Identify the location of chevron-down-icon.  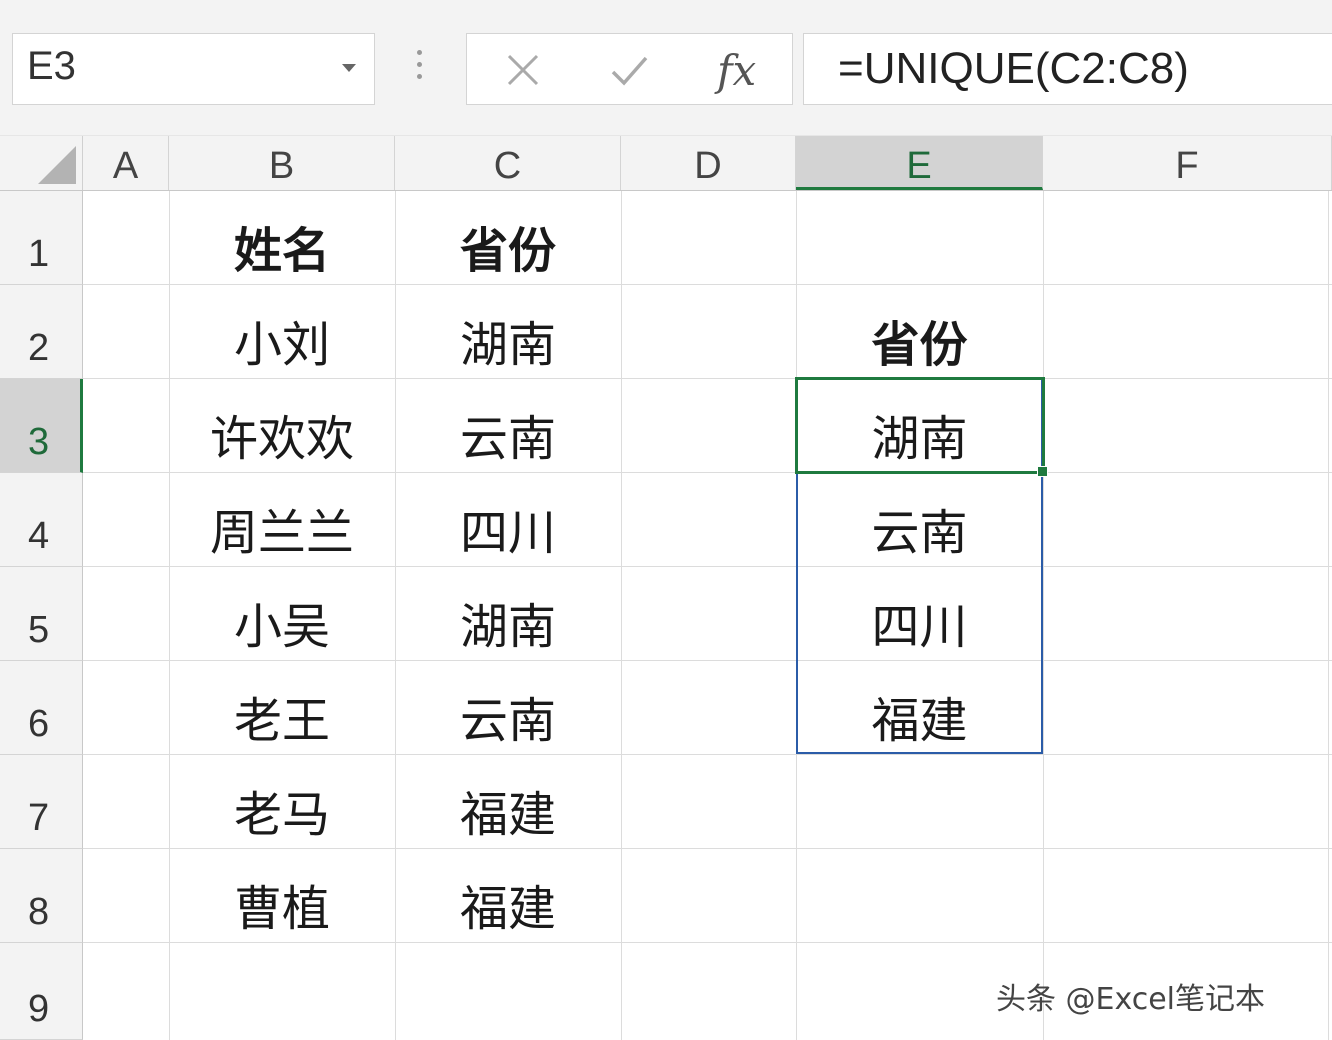
(349, 68).